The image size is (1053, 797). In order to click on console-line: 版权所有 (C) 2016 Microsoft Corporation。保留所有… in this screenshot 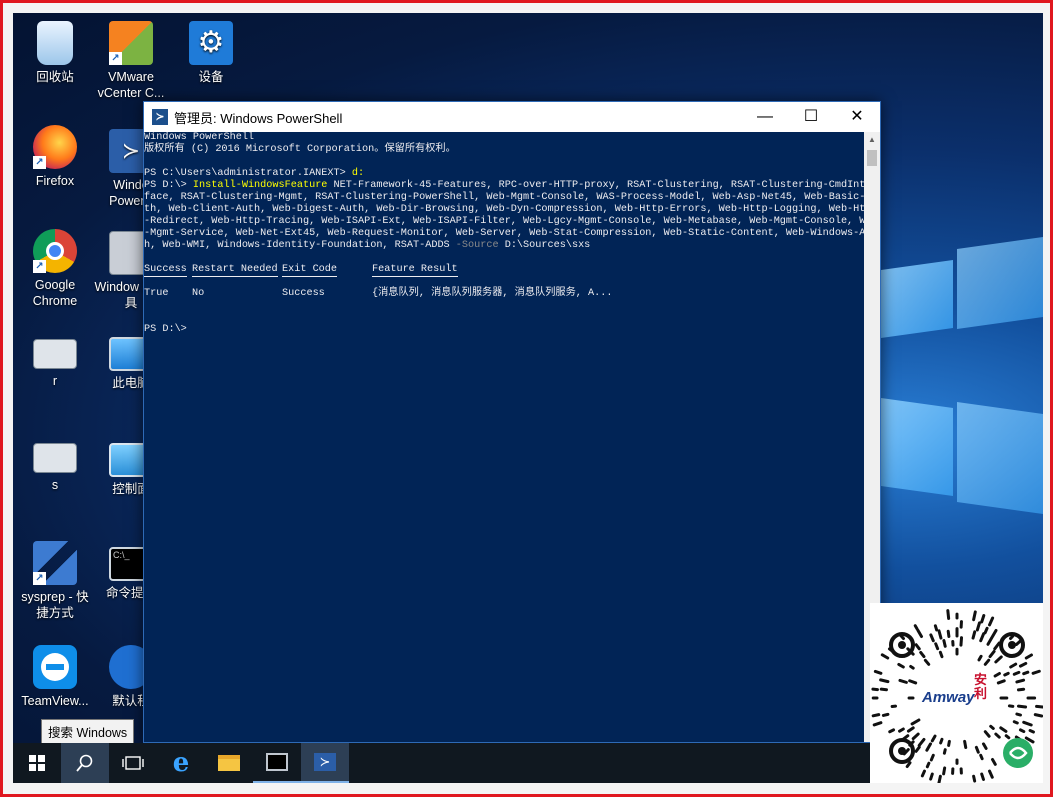, I will do `click(300, 149)`.